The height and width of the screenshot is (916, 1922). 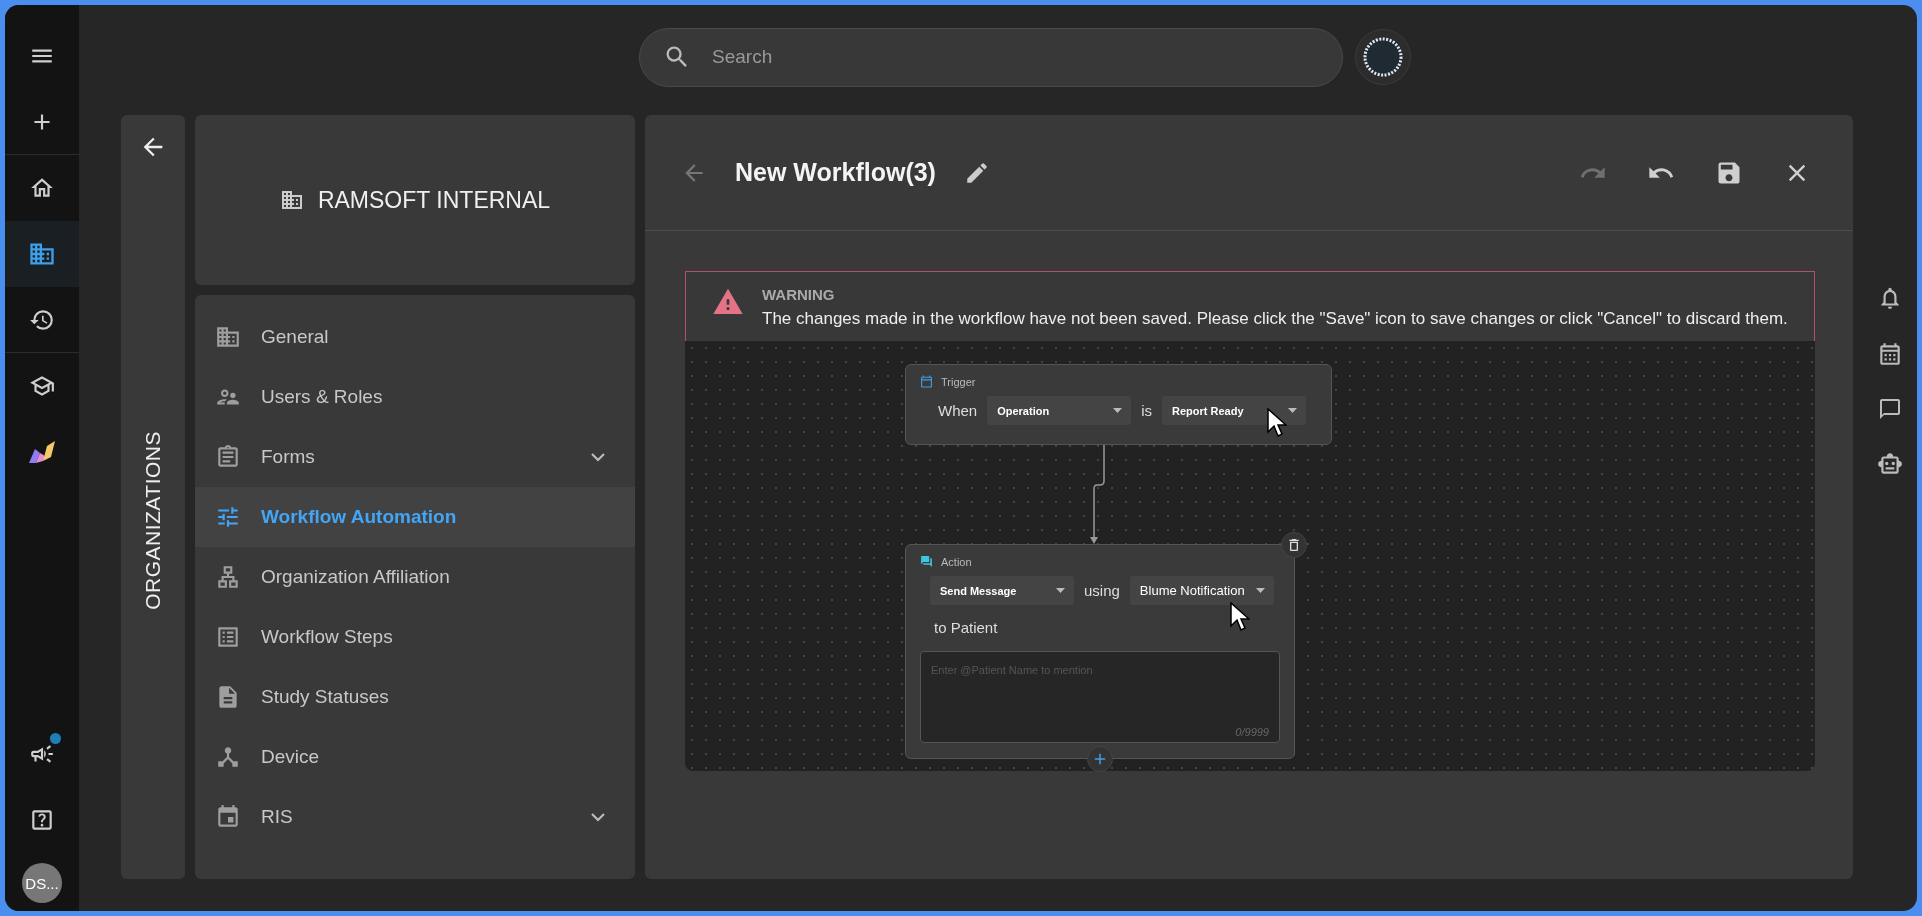 What do you see at coordinates (228, 577) in the screenshot?
I see `hierarchy-icon` at bounding box center [228, 577].